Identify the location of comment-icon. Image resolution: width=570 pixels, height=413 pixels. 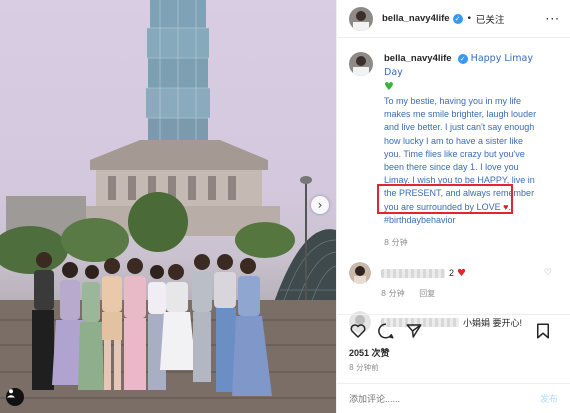
(386, 331).